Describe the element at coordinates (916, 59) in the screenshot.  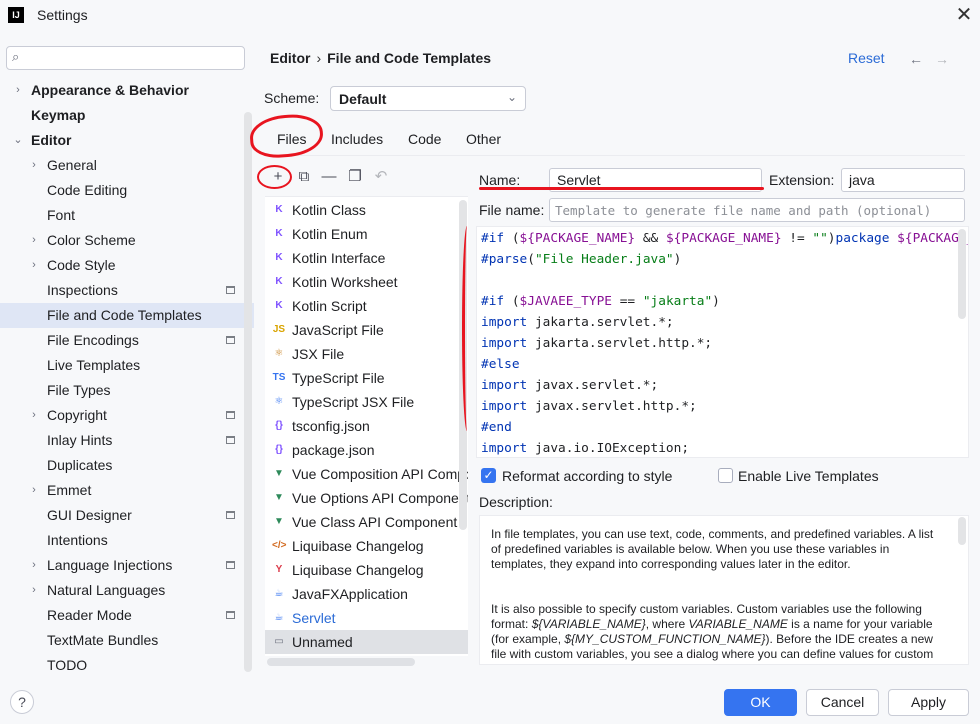
I see `back-arrow-icon: ←` at that location.